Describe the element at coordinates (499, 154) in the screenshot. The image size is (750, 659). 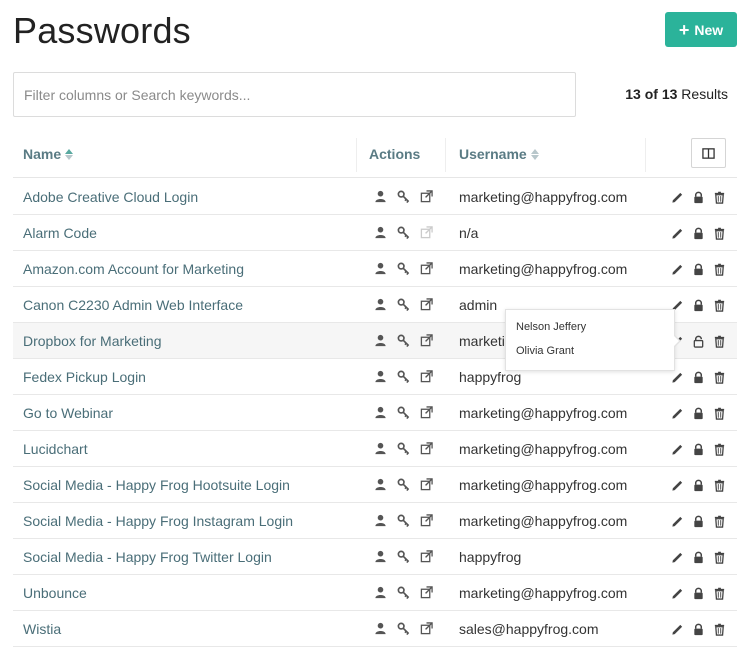
I see `column-header-username: Username` at that location.